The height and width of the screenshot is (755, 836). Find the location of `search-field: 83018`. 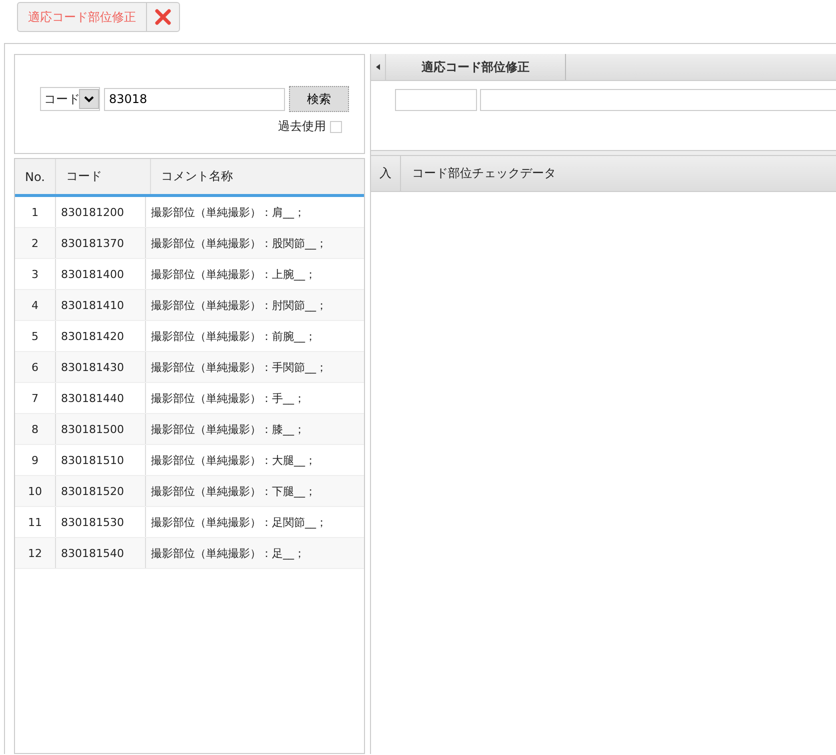

search-field: 83018 is located at coordinates (194, 99).